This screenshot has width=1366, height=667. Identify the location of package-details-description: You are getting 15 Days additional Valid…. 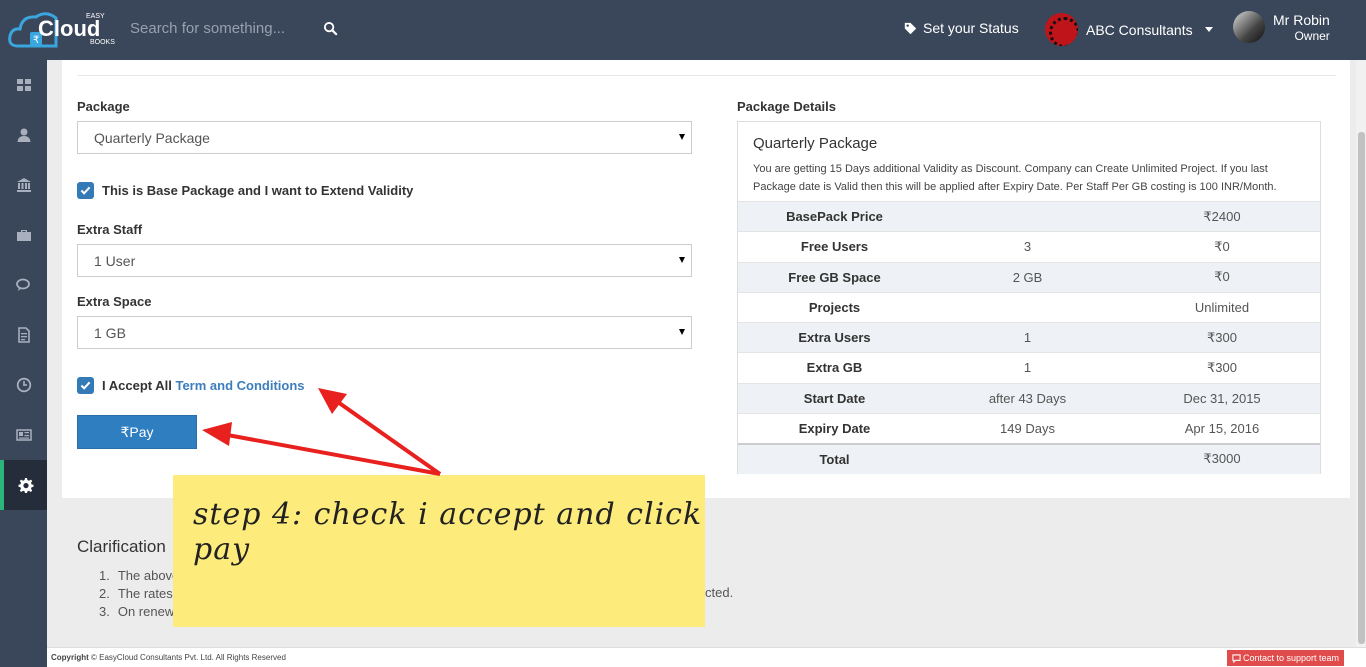
(1015, 178).